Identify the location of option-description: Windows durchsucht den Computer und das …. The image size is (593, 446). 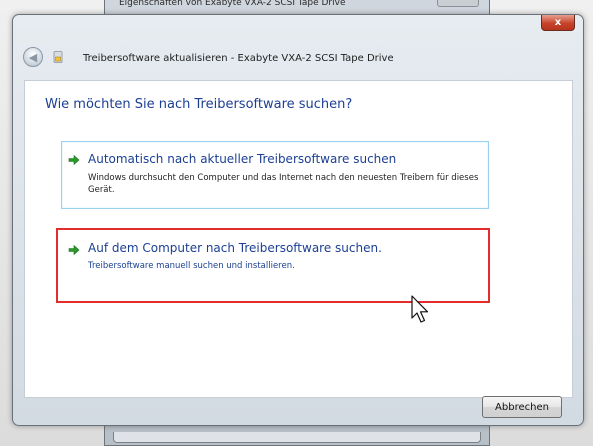
(283, 184).